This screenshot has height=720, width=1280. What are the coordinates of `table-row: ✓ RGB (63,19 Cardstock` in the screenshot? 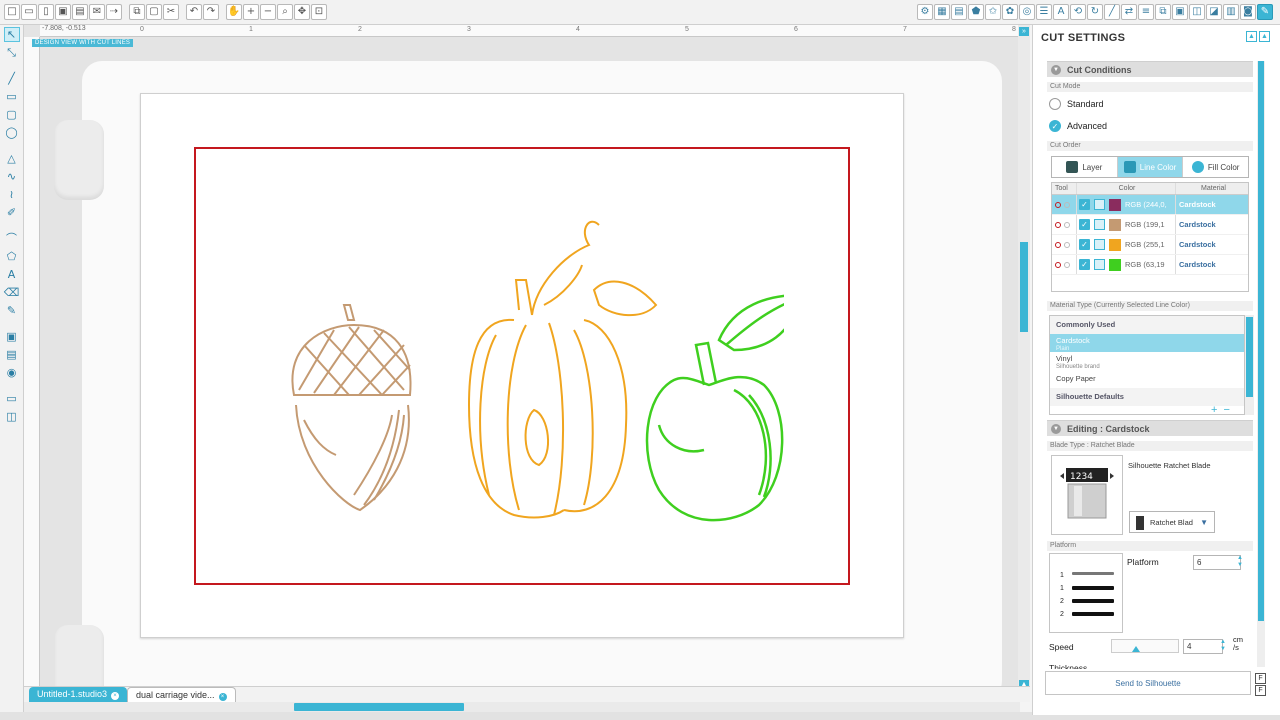 It's located at (1150, 265).